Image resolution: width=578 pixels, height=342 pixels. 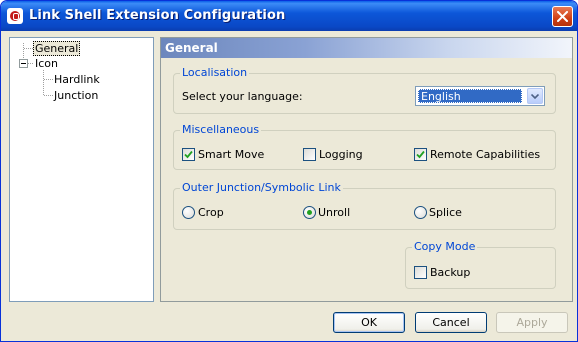 What do you see at coordinates (485, 155) in the screenshot?
I see `remote-capabilities-label: Remote Capabilities` at bounding box center [485, 155].